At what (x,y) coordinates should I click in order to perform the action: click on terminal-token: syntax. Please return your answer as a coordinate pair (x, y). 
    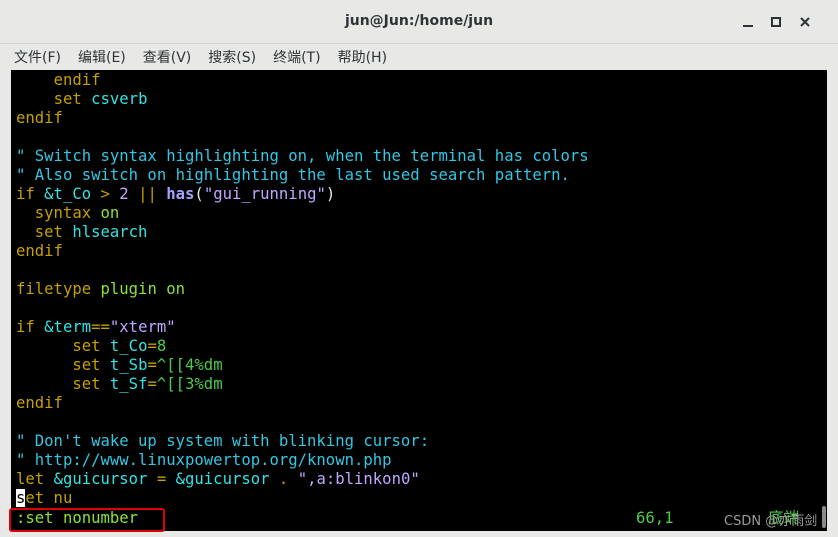
    Looking at the image, I should click on (67, 213).